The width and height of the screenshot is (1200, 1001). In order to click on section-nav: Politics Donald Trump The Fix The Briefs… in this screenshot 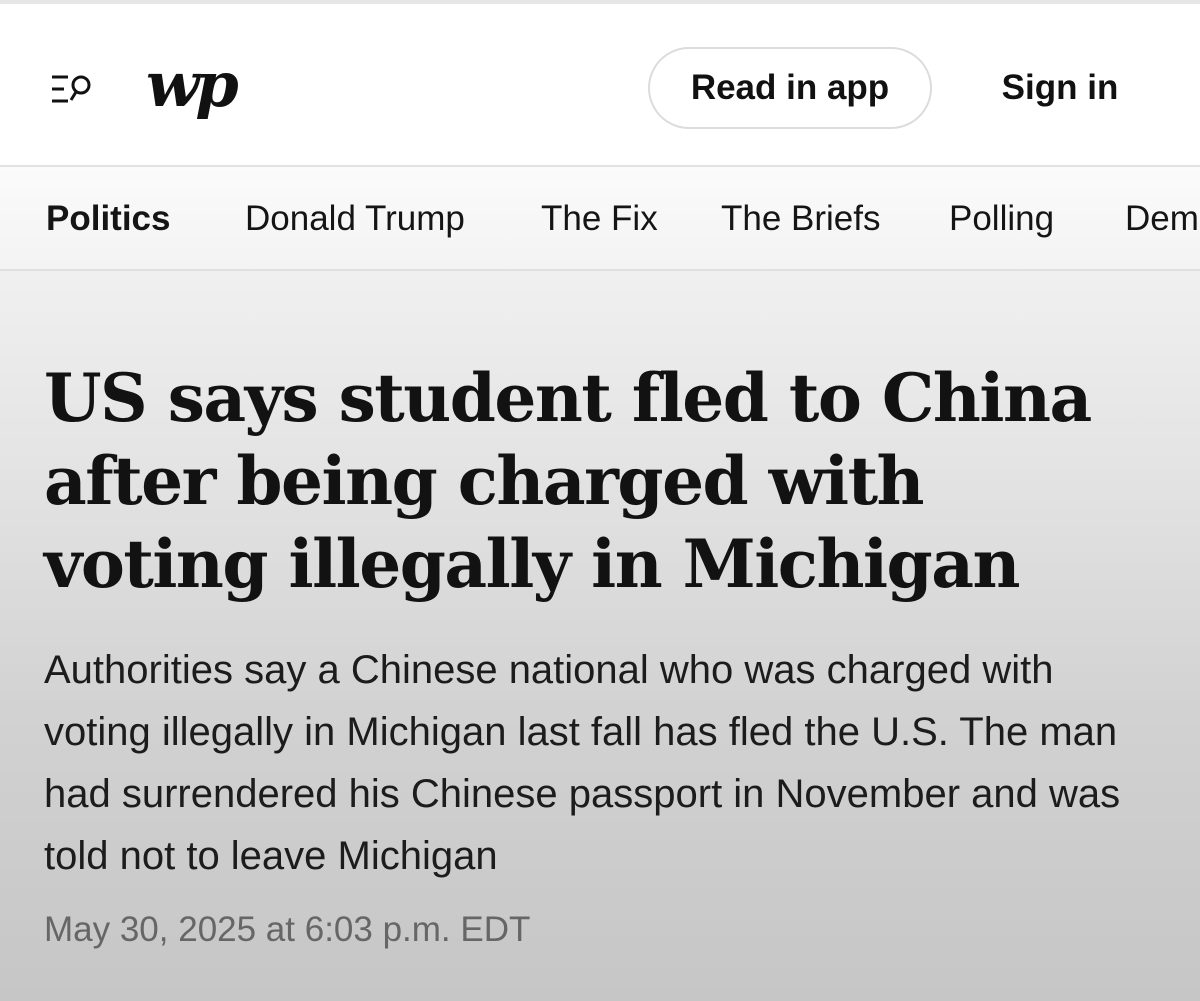, I will do `click(600, 218)`.